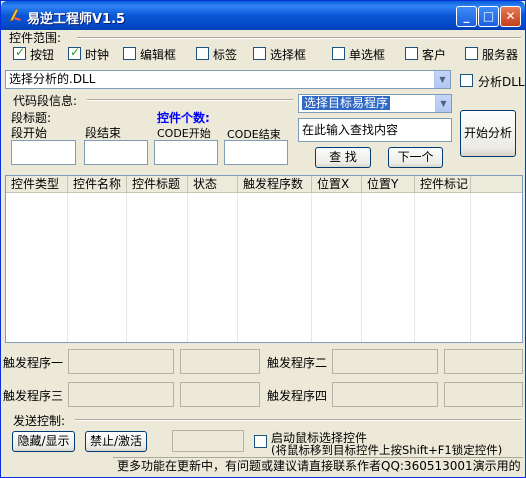 Image resolution: width=526 pixels, height=478 pixels. I want to click on app-icon, so click(15, 15).